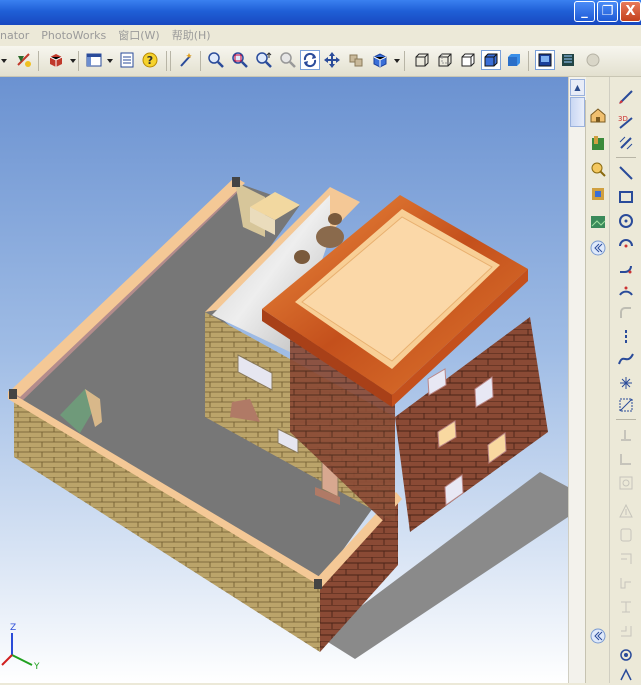  I want to click on menu-bar: nator PhotoWorks 窗口(W) 帮助(H), so click(320, 35).